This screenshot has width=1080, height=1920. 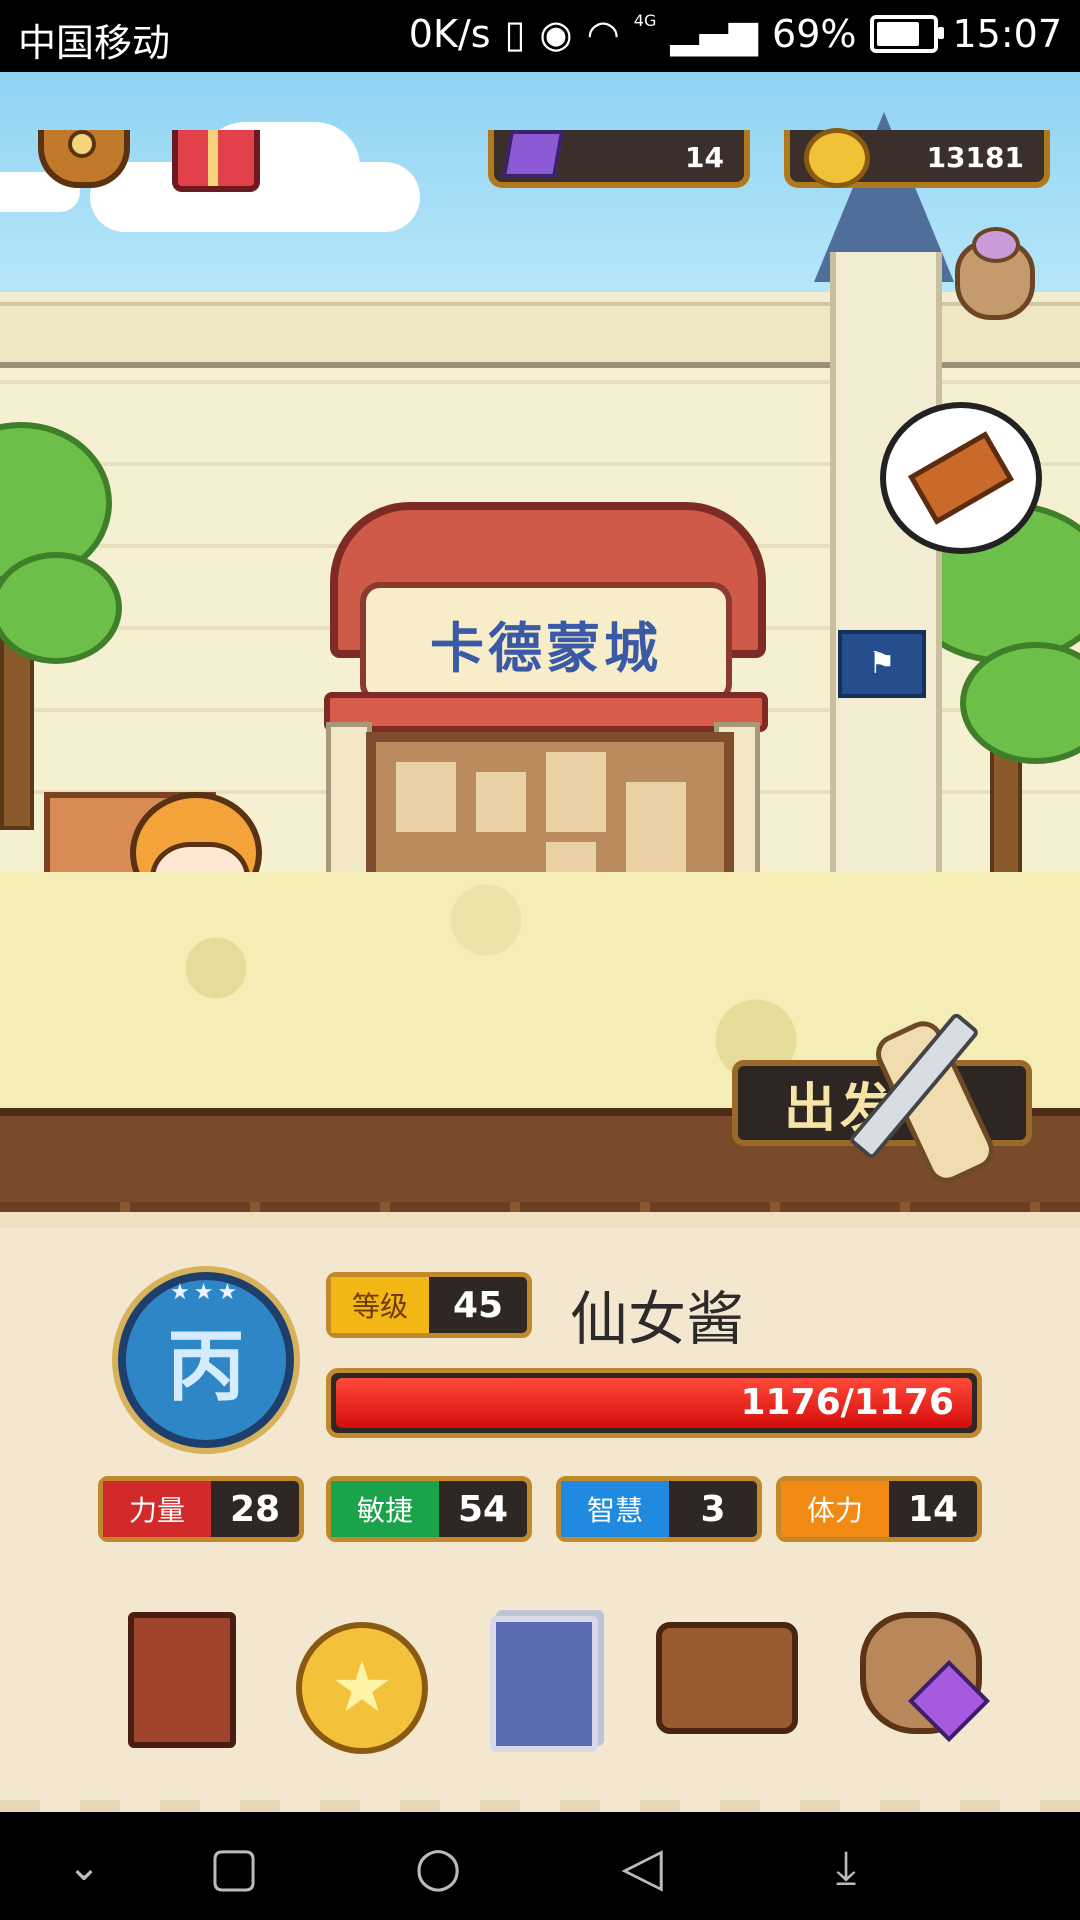 What do you see at coordinates (814, 34) in the screenshot?
I see `battery-percent: 69%` at bounding box center [814, 34].